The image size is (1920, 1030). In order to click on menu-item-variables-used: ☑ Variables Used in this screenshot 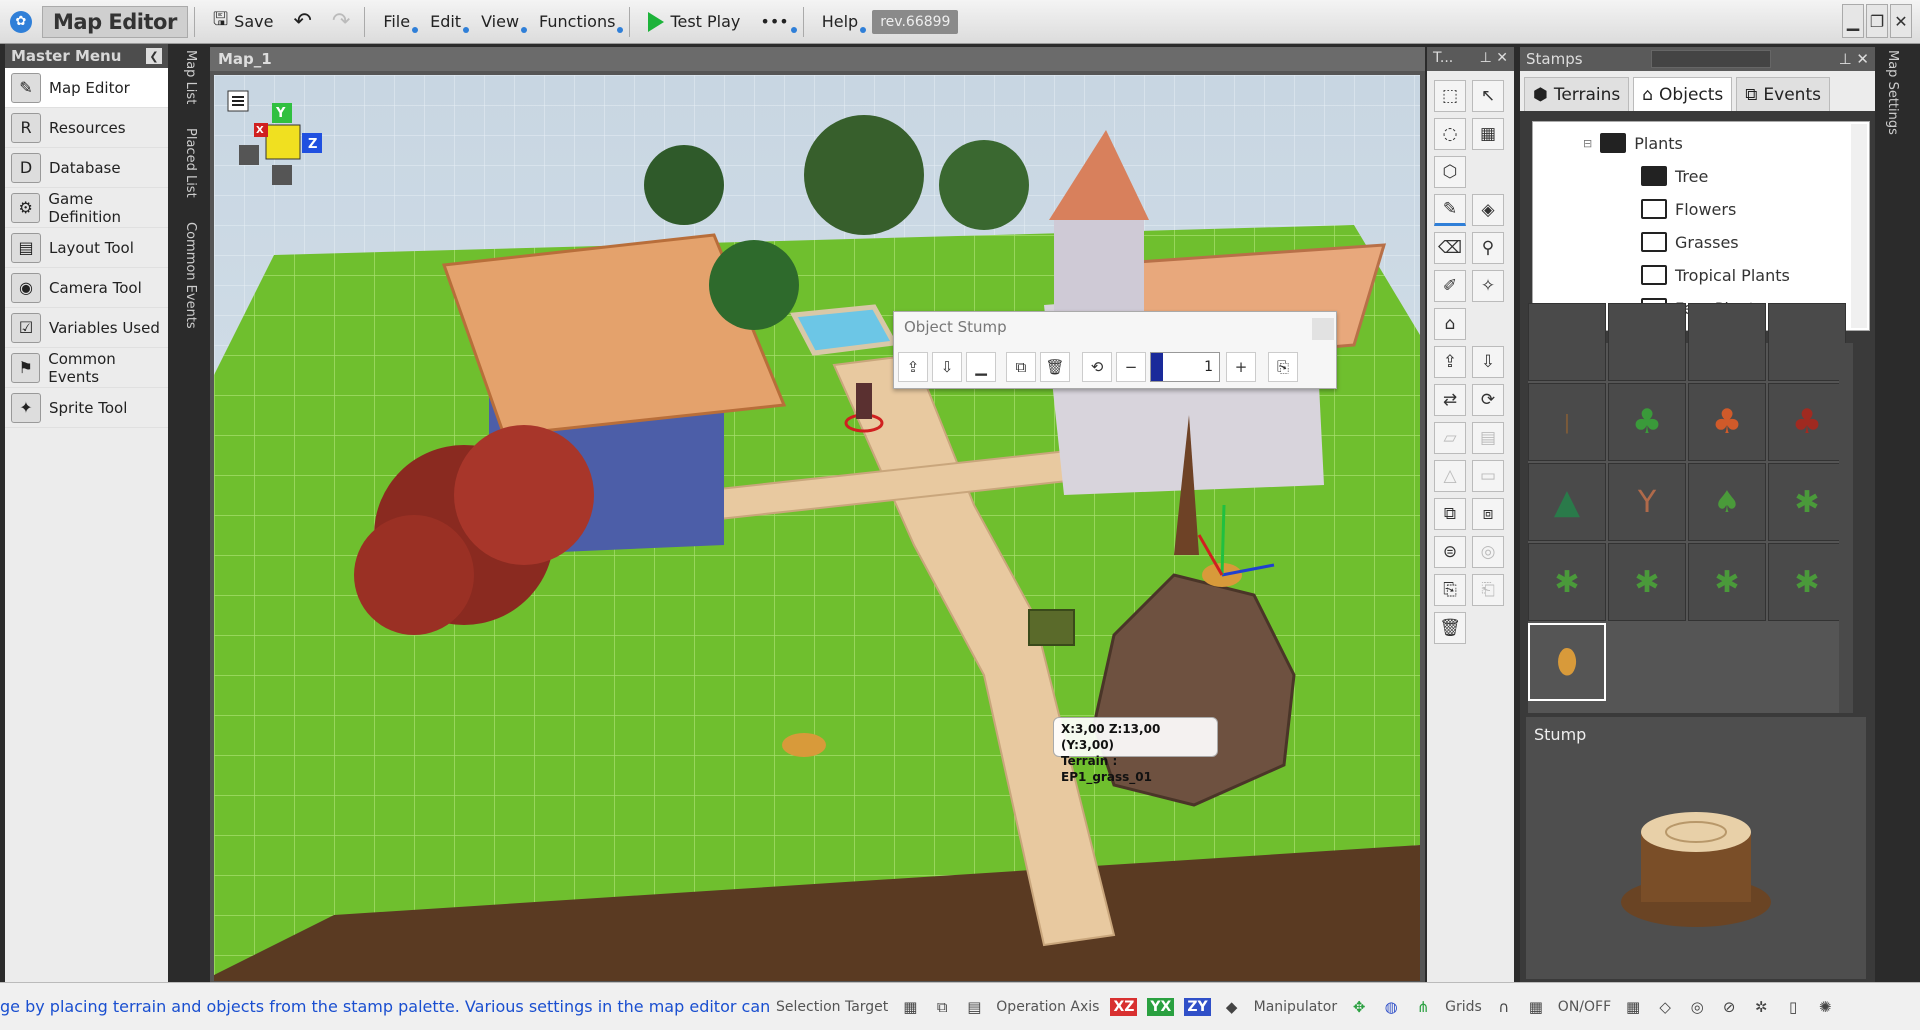, I will do `click(86, 328)`.